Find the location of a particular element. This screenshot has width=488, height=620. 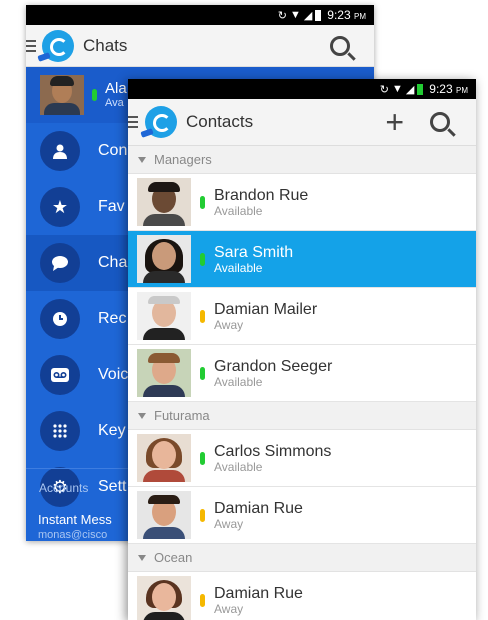

contact-row: Carlos Simmons Available is located at coordinates (302, 458).